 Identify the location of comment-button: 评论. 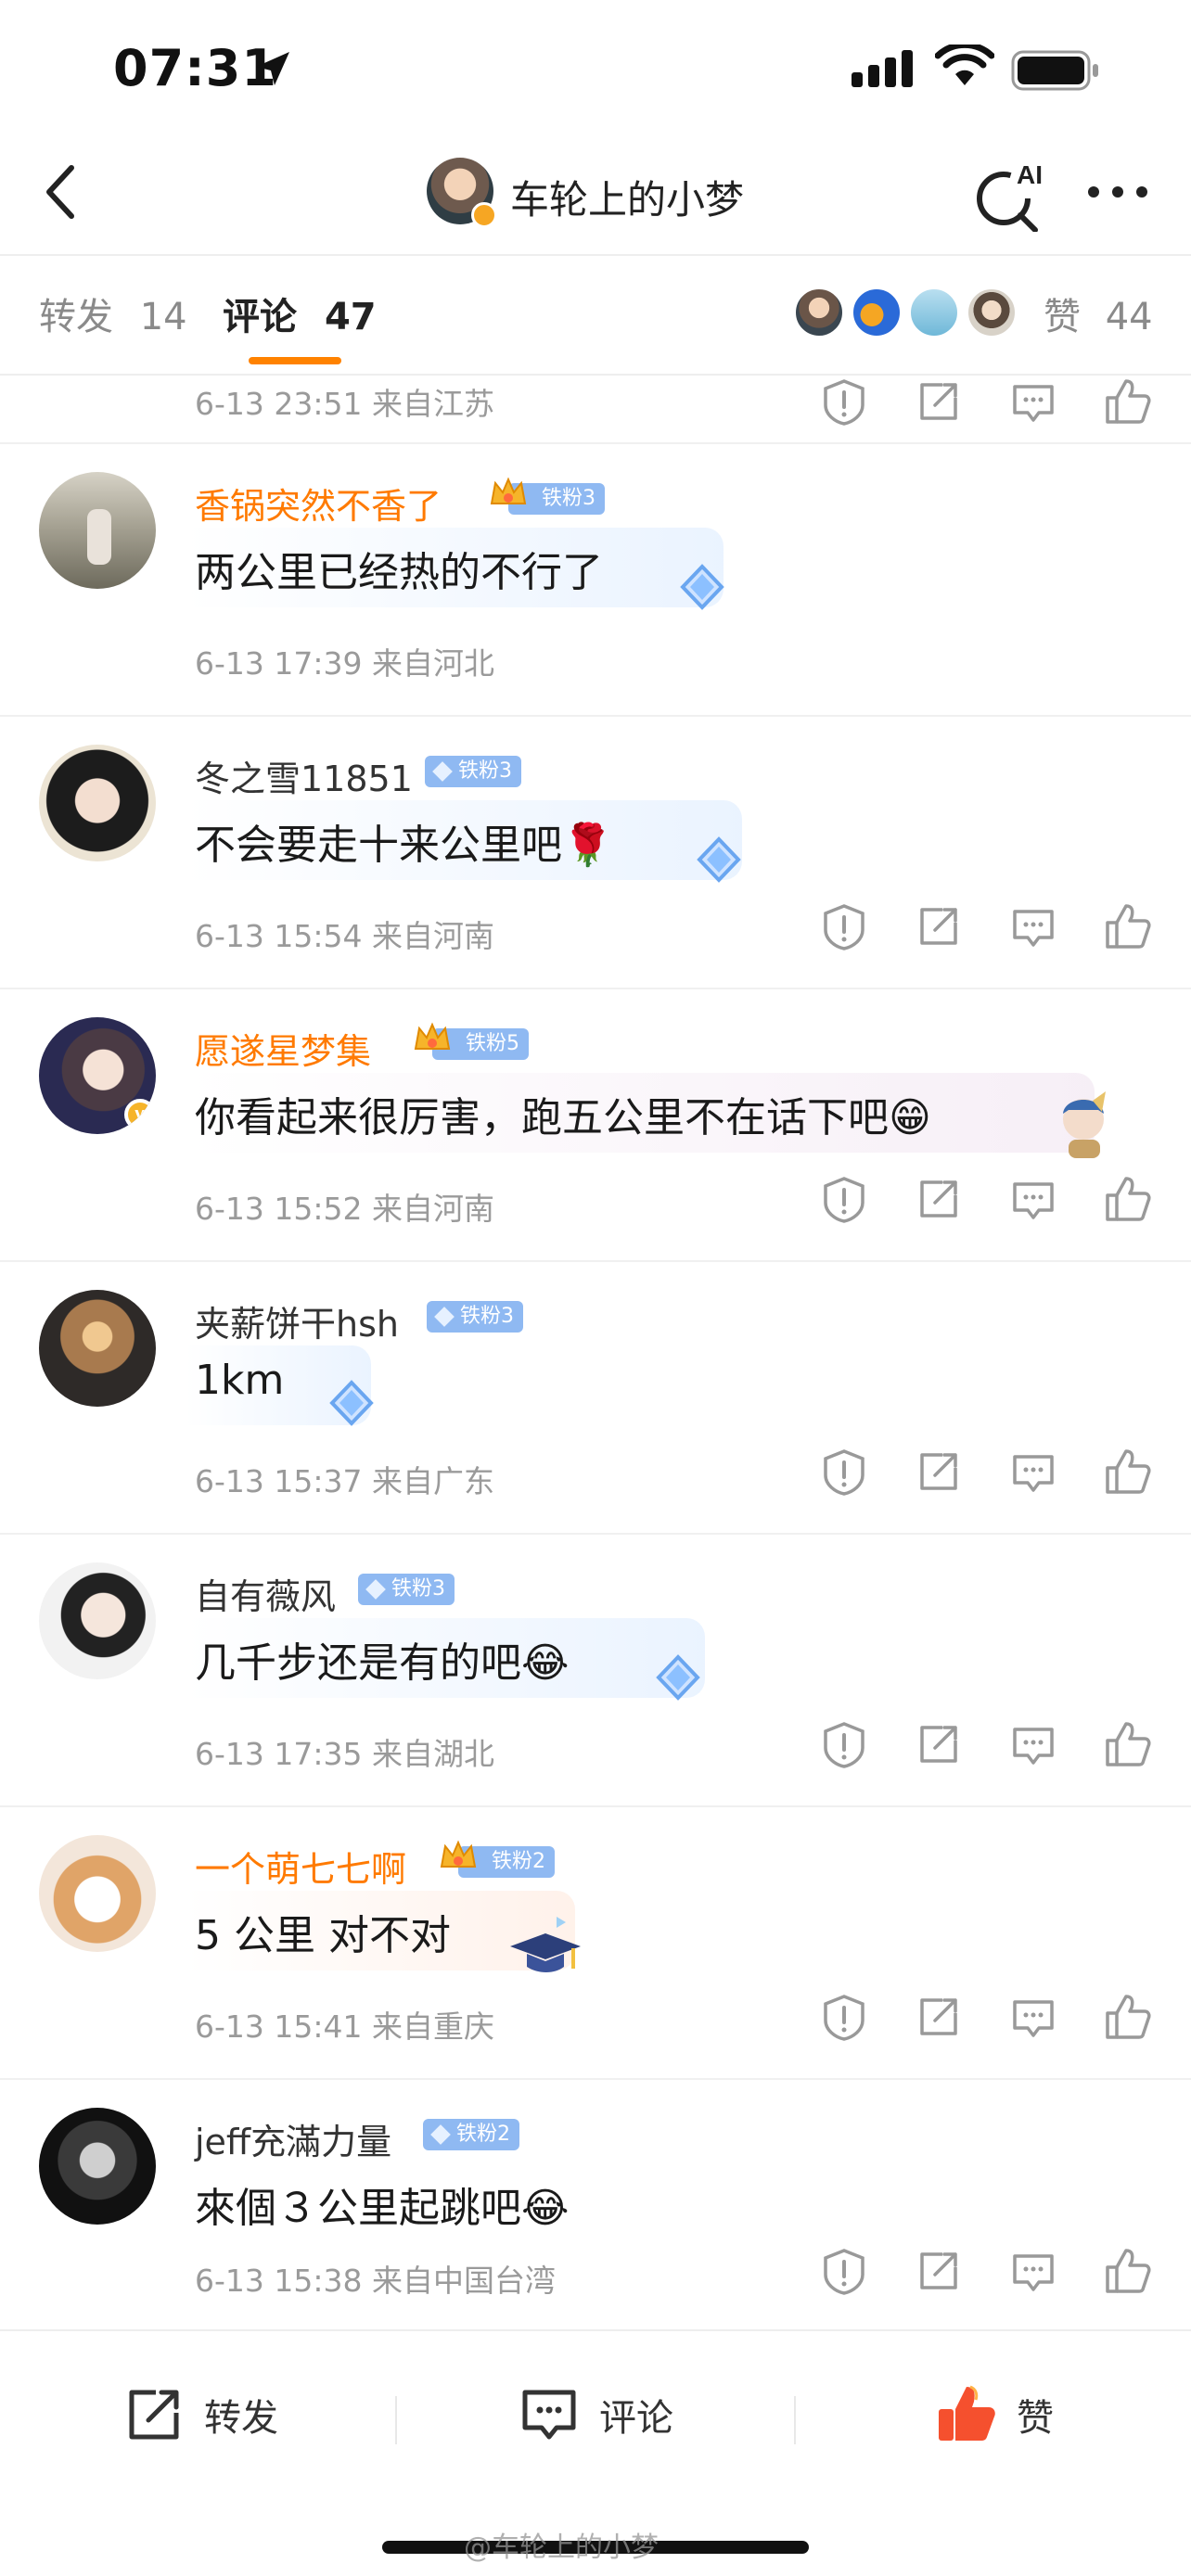
(594, 2415).